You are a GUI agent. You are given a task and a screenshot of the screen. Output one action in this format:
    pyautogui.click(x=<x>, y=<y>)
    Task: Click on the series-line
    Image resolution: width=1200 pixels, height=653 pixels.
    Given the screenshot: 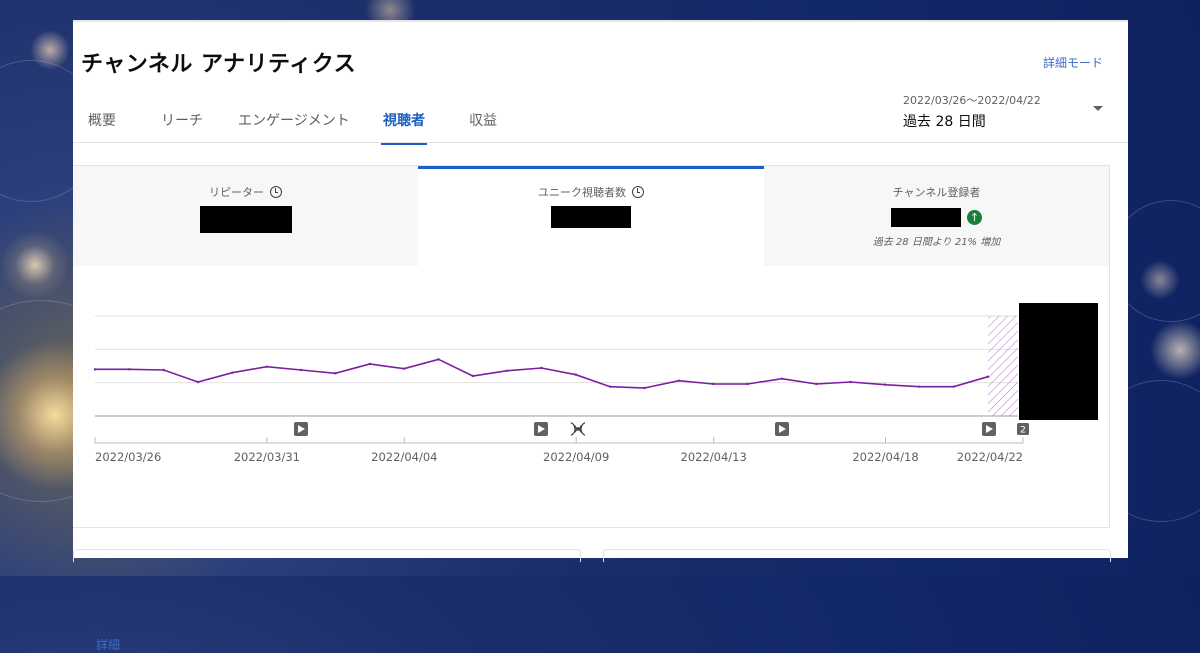 What is the action you would take?
    pyautogui.click(x=542, y=373)
    